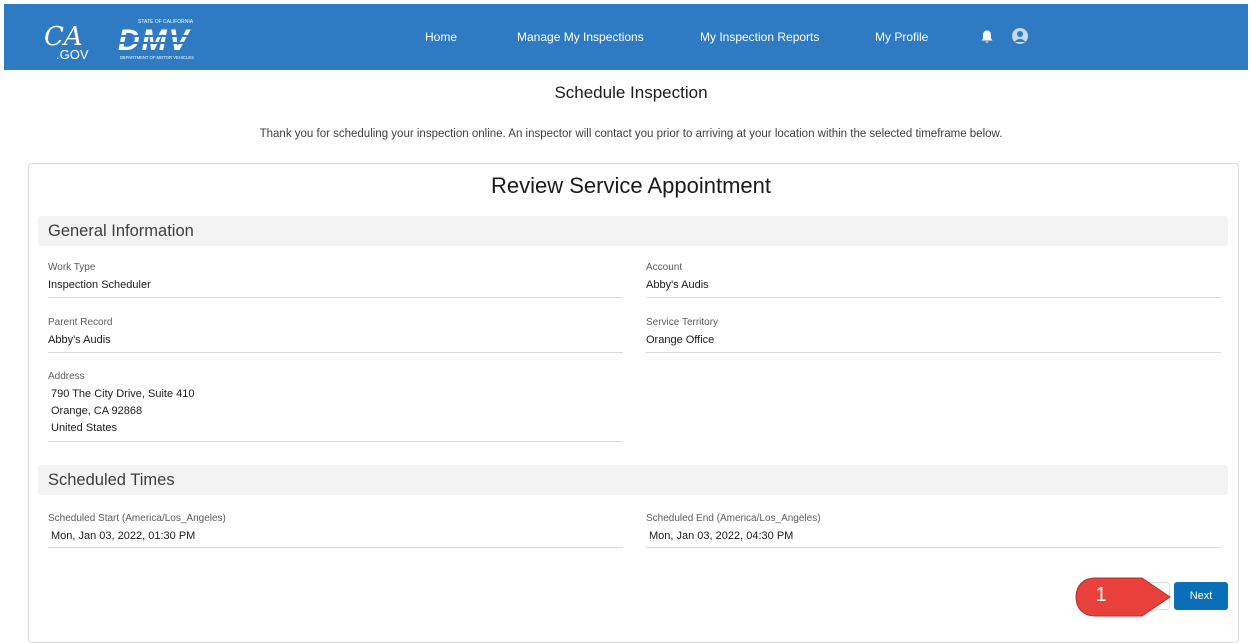 The width and height of the screenshot is (1252, 643). Describe the element at coordinates (66, 376) in the screenshot. I see `address-label: Address` at that location.